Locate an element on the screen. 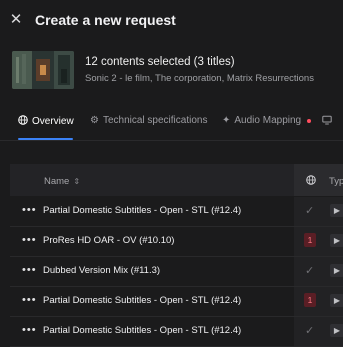  gear-icon: ⚙ is located at coordinates (94, 120).